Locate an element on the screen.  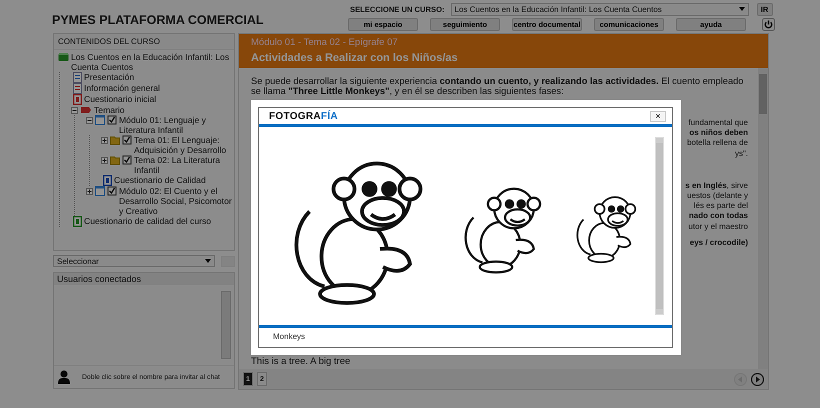
text-fragment: eys / crocodile) is located at coordinates (719, 243).